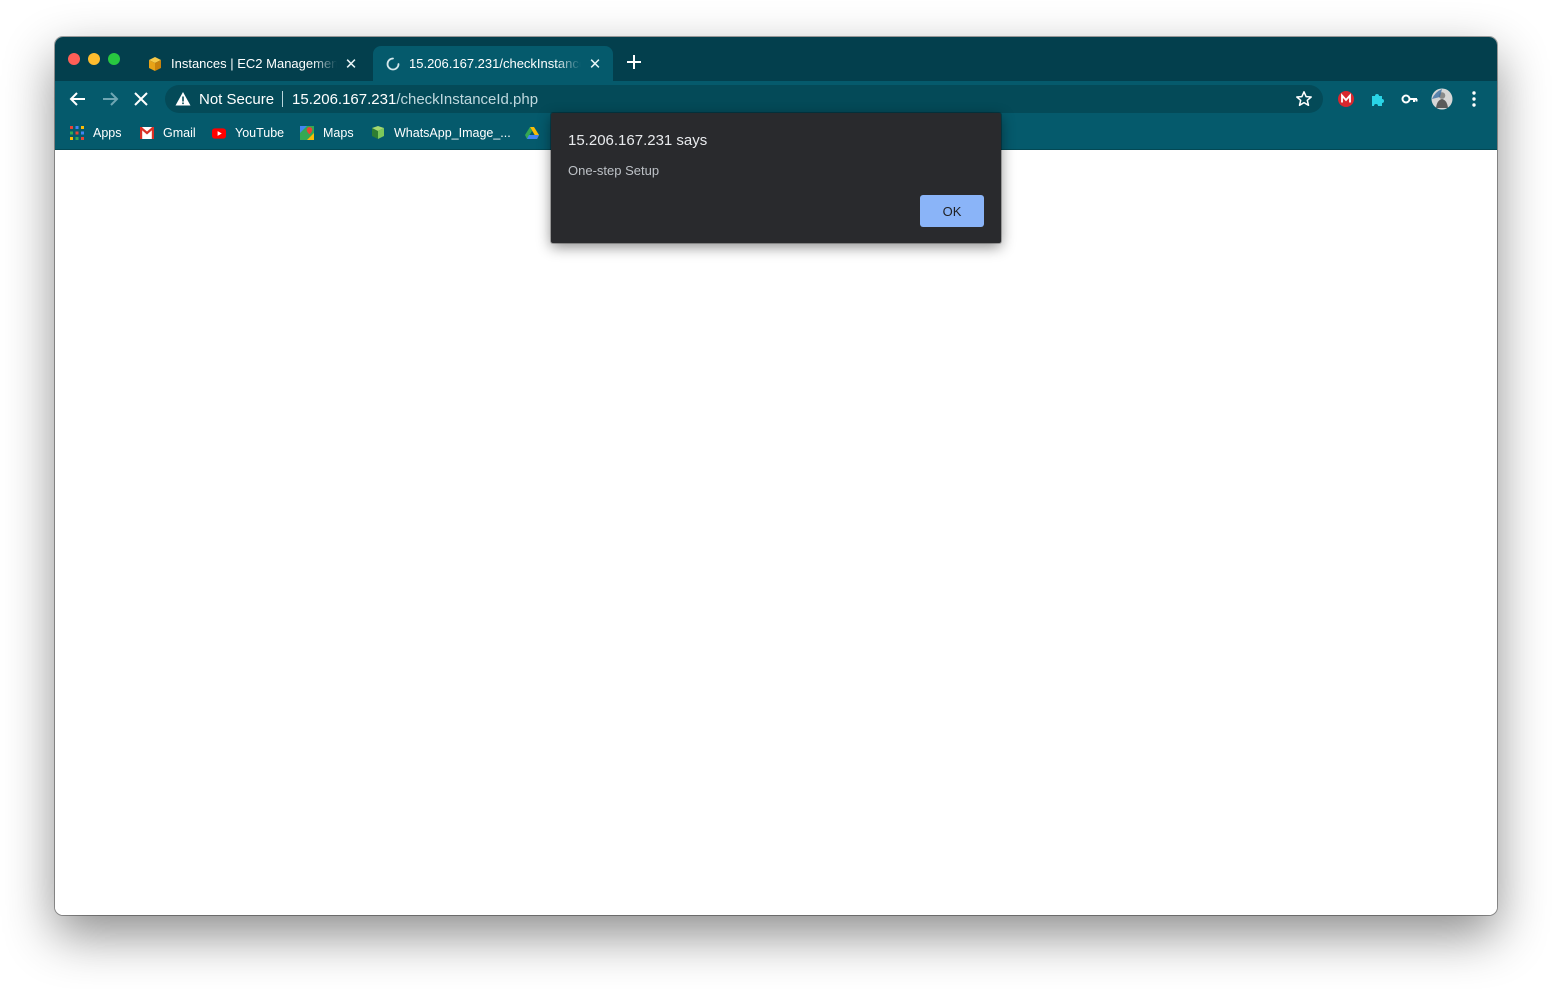 The width and height of the screenshot is (1552, 989). What do you see at coordinates (344, 99) in the screenshot?
I see `url-host: 15.206.167.231` at bounding box center [344, 99].